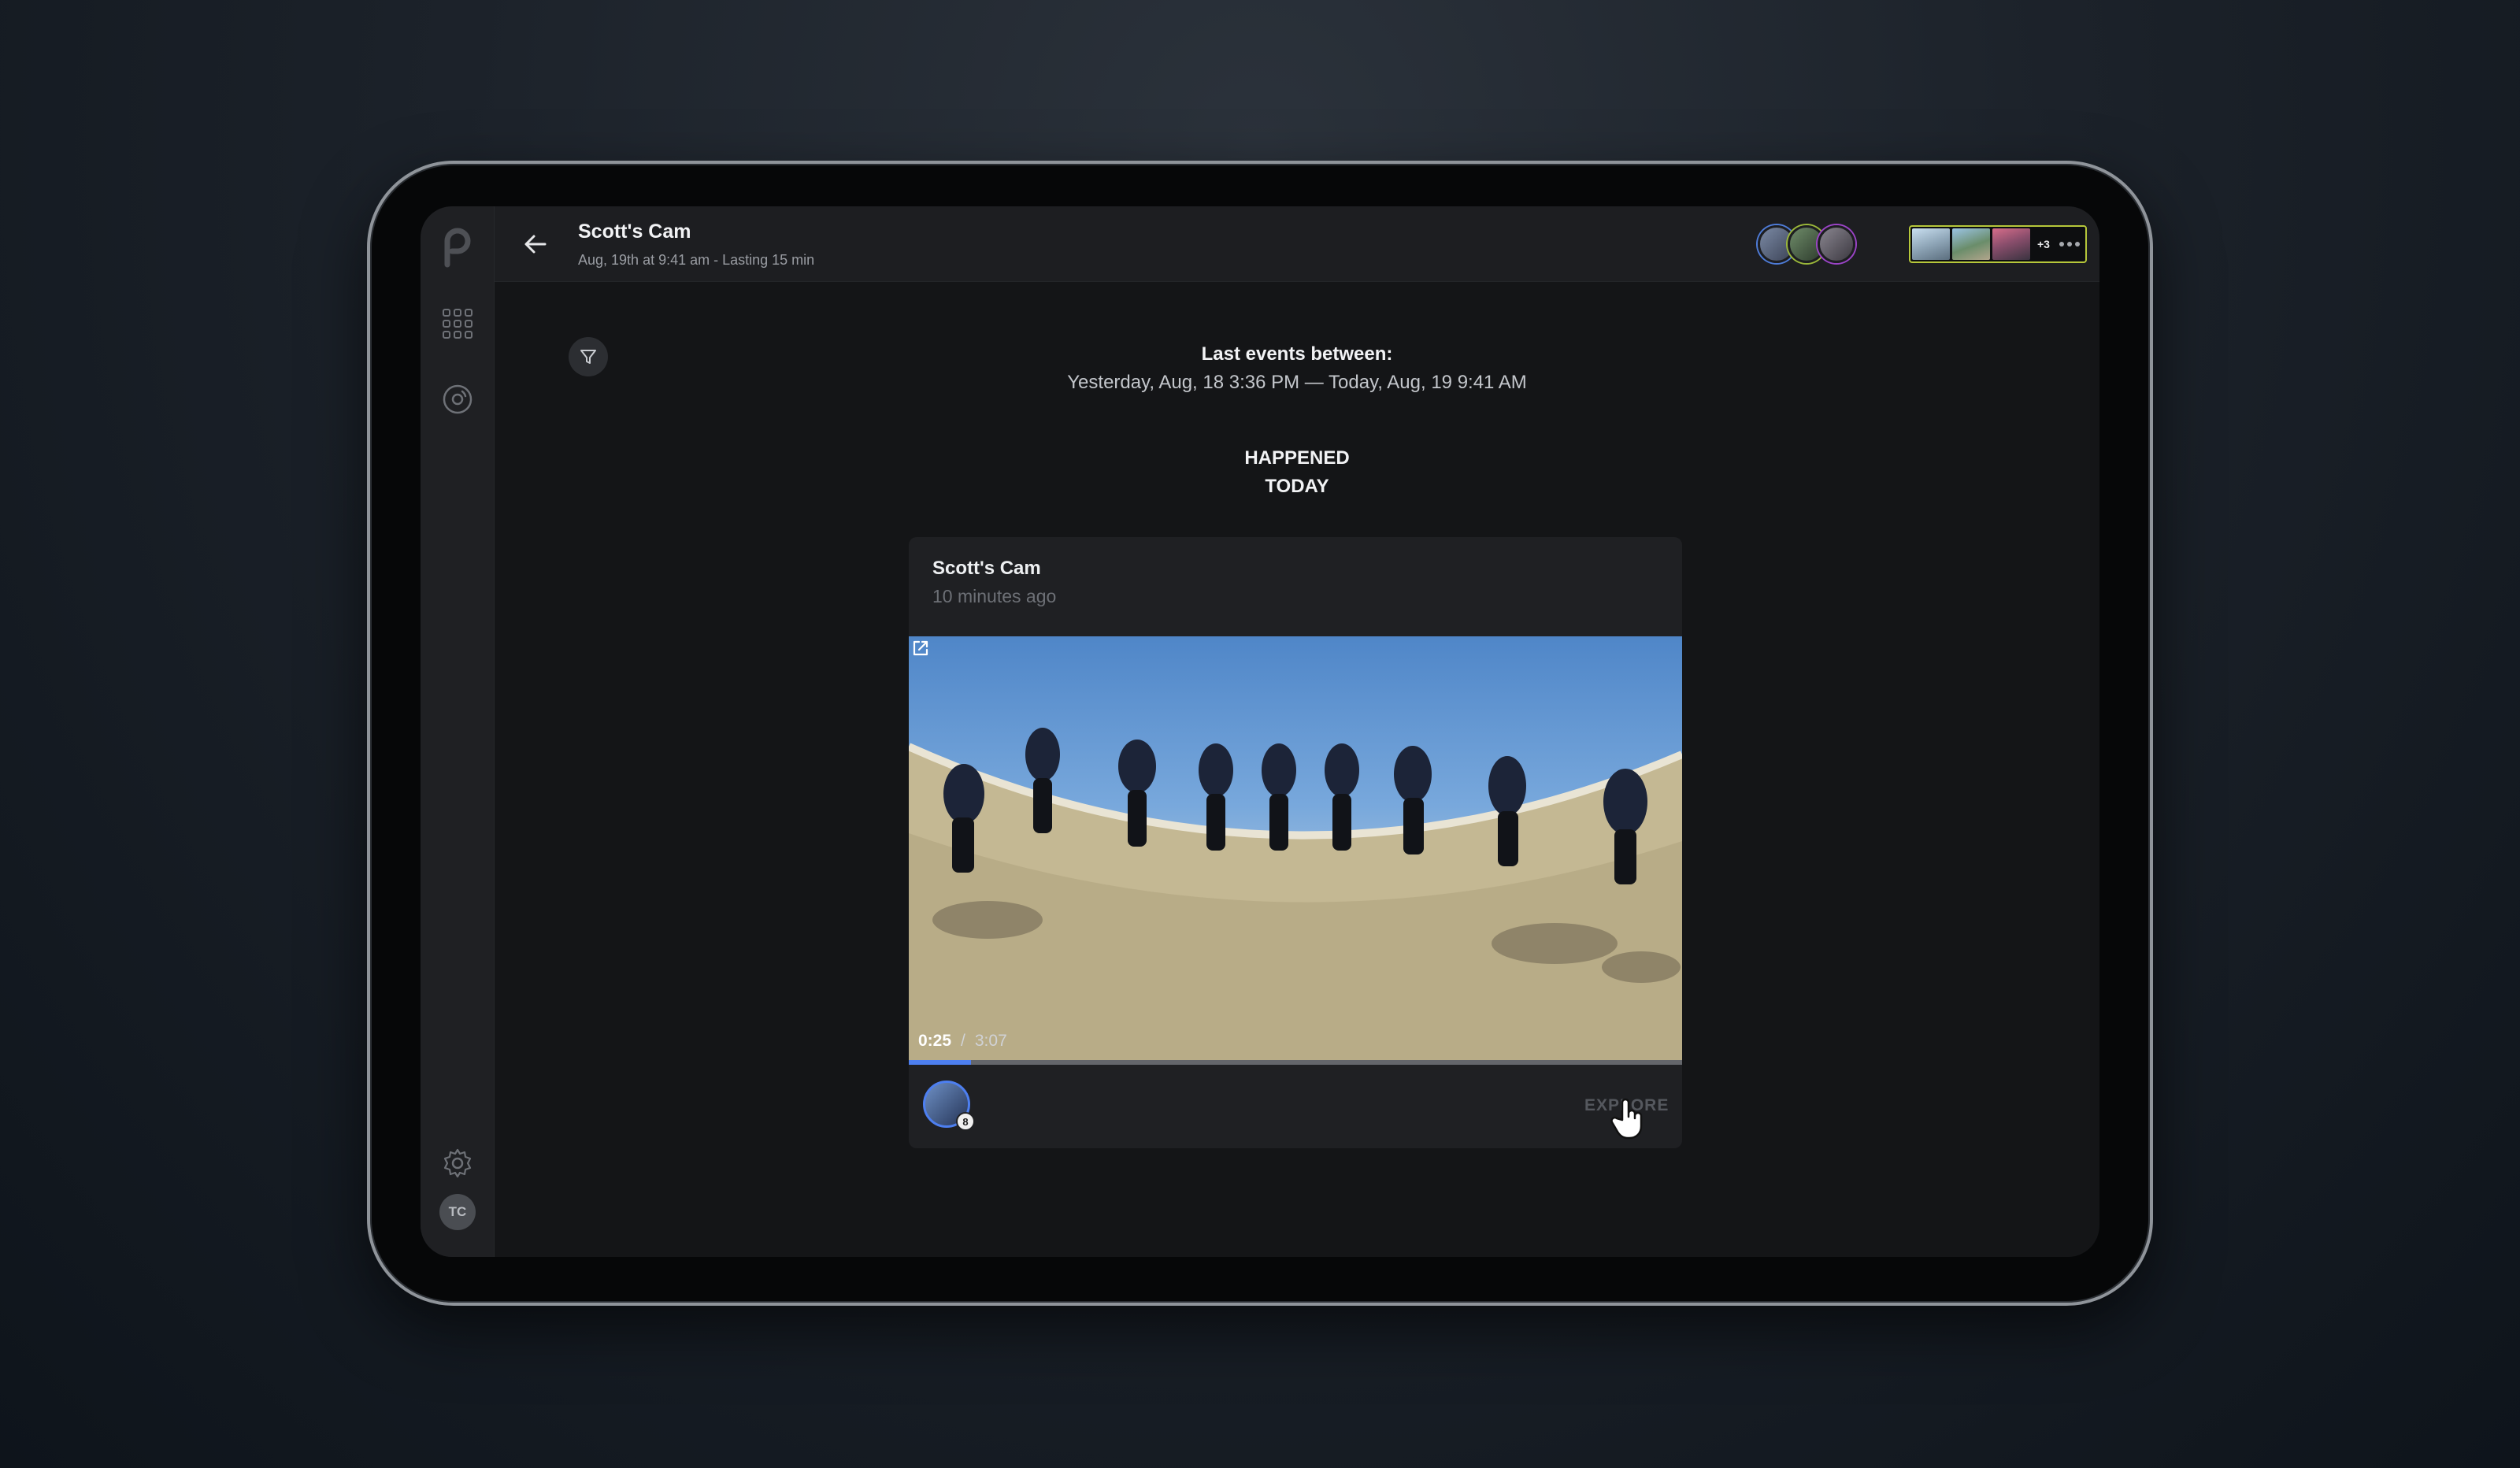 The image size is (2520, 1468). Describe the element at coordinates (457, 1212) in the screenshot. I see `user-avatar: TC` at that location.